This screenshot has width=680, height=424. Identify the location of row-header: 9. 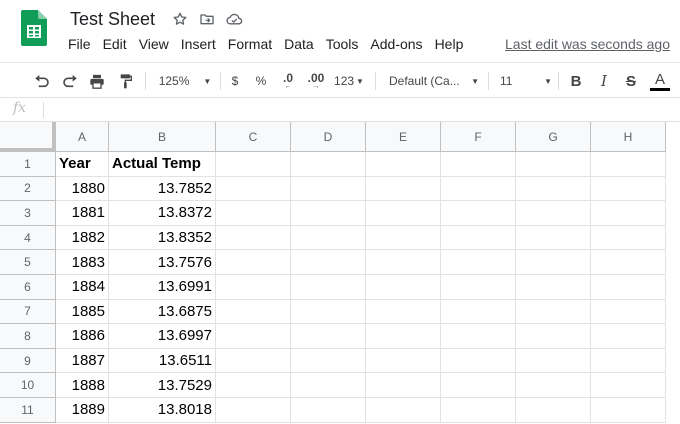
(28, 361).